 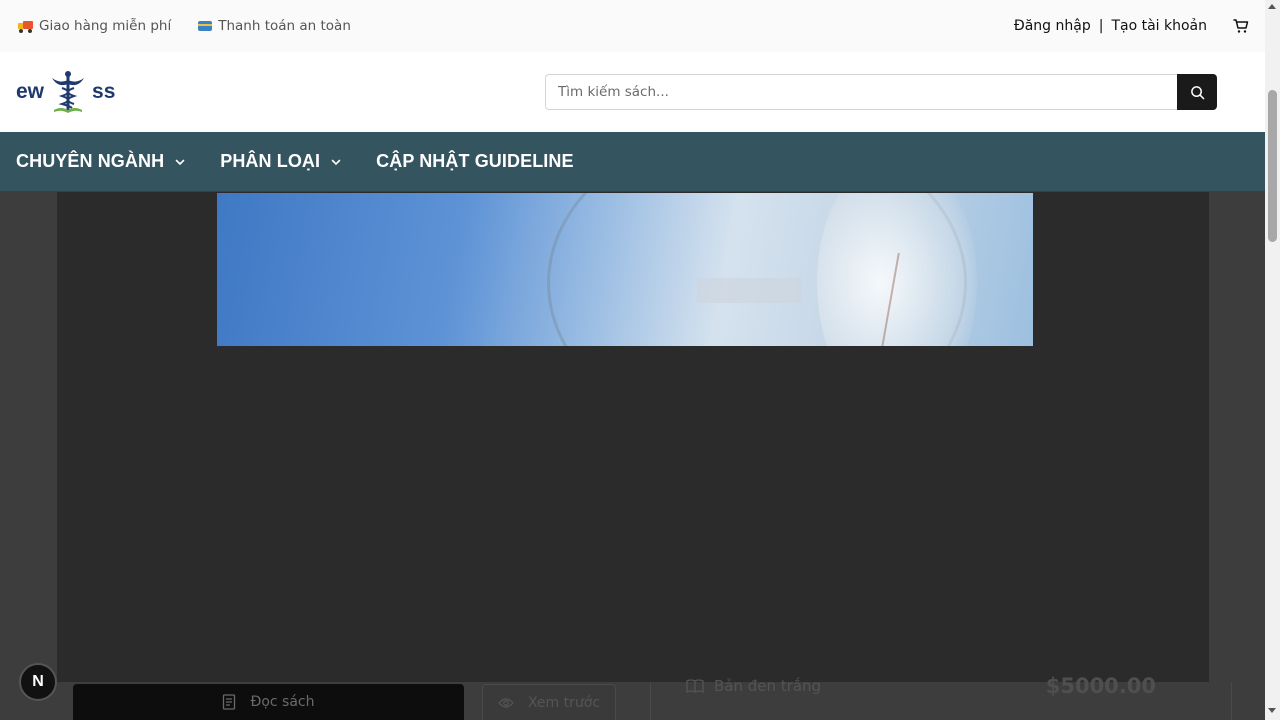 I want to click on nav-item-category: PHÂN LOẠI, so click(x=281, y=161).